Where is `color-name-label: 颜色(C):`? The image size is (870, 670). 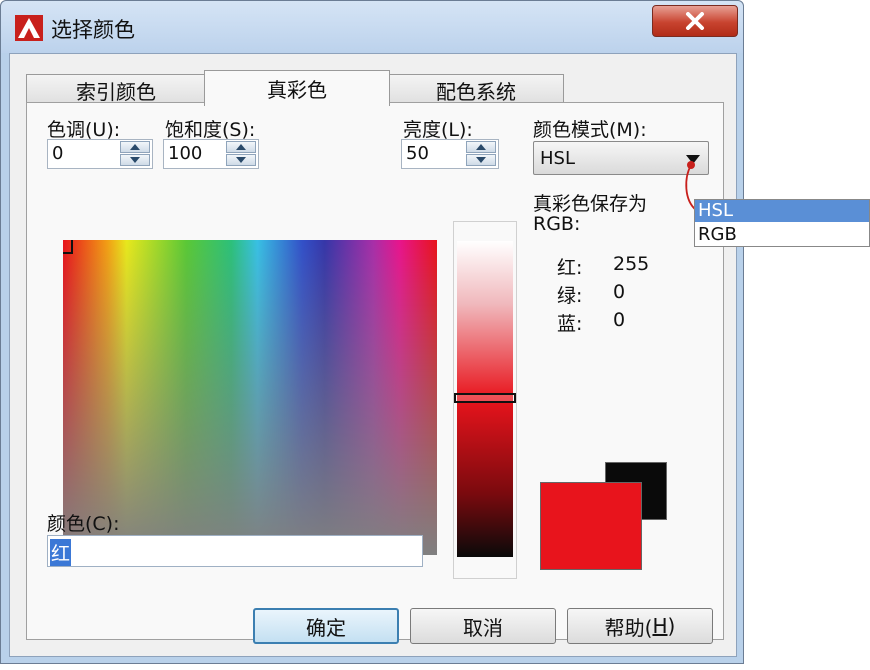
color-name-label: 颜色(C): is located at coordinates (83, 524).